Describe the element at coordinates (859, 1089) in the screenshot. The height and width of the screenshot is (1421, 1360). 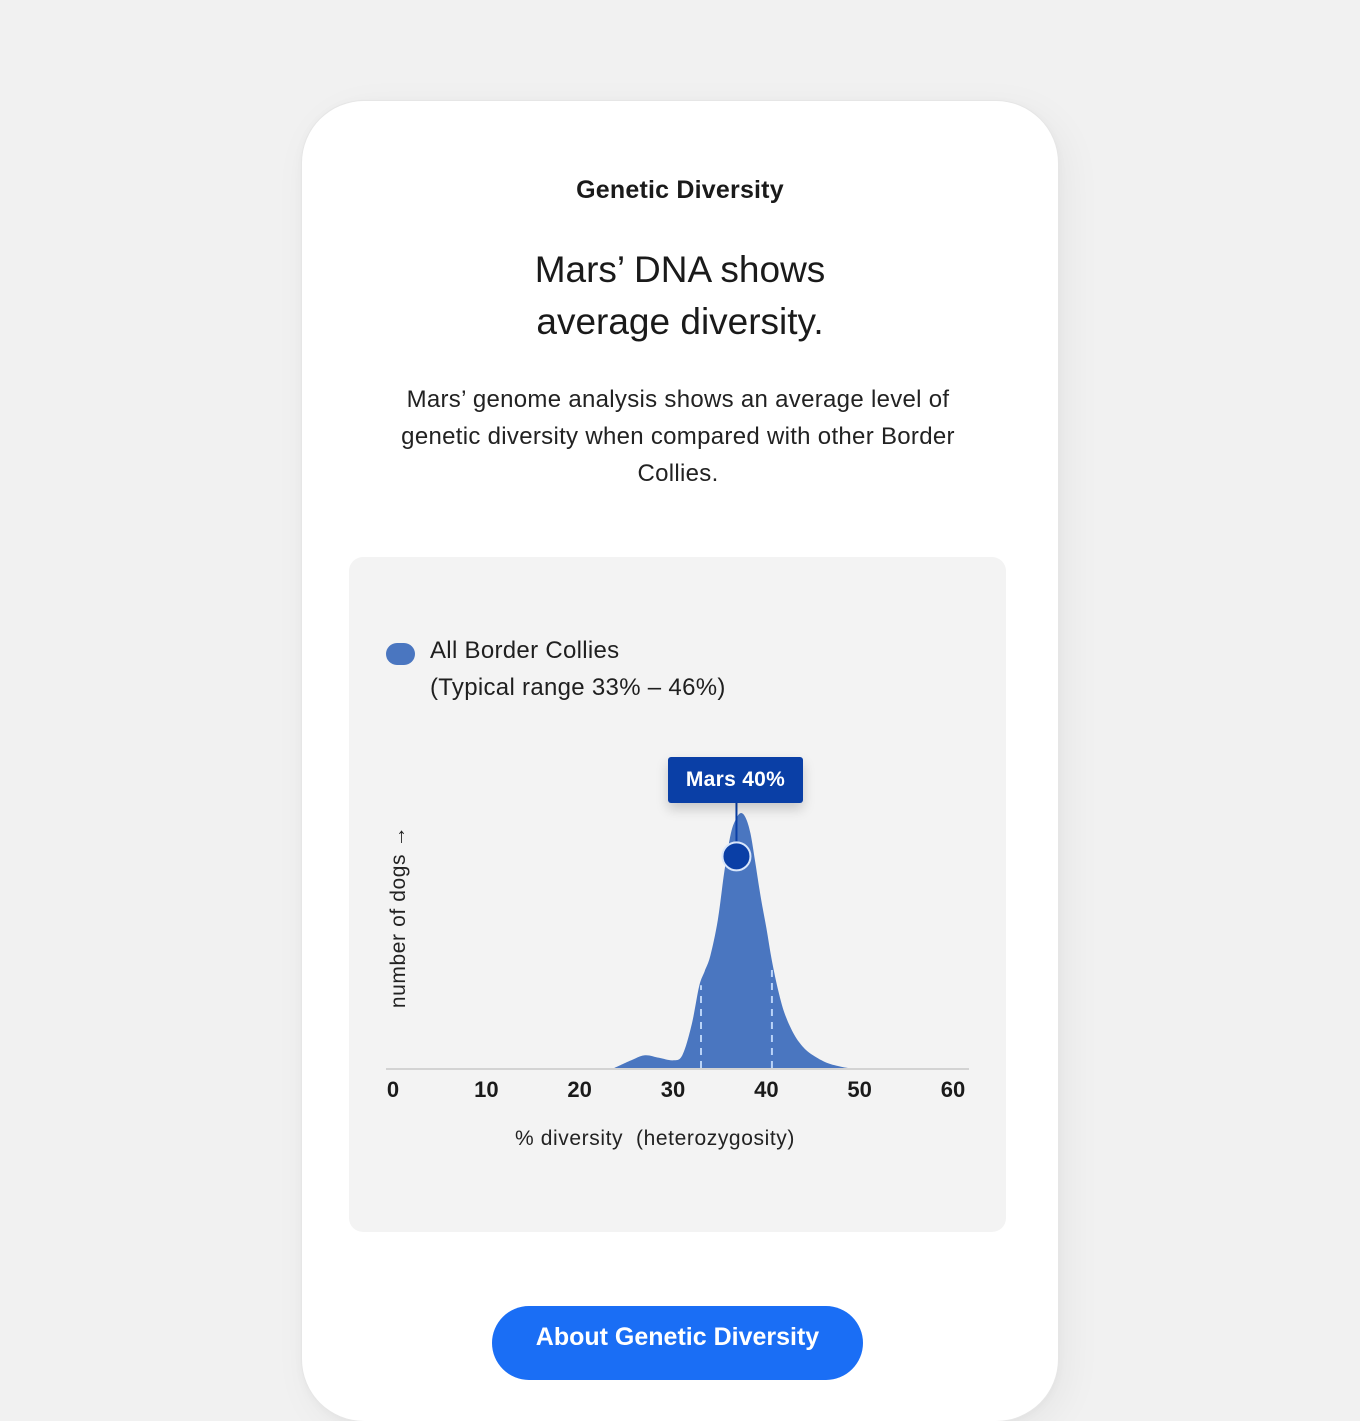
I see `x-tick-label: 50` at that location.